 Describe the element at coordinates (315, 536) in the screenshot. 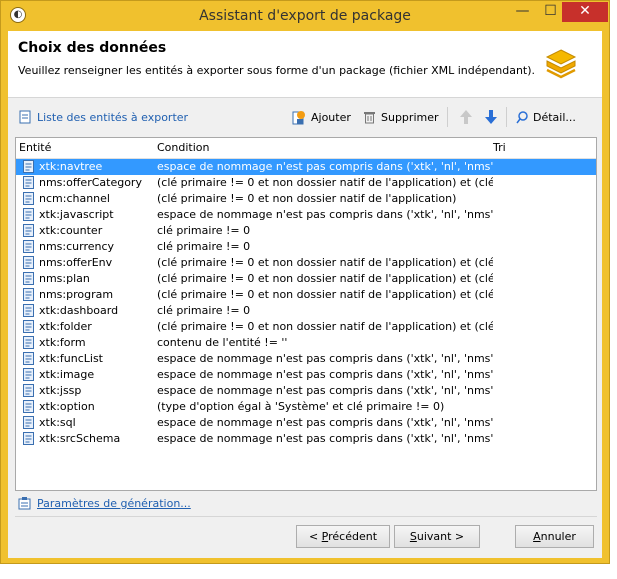

I see `previous-label-before: <` at that location.